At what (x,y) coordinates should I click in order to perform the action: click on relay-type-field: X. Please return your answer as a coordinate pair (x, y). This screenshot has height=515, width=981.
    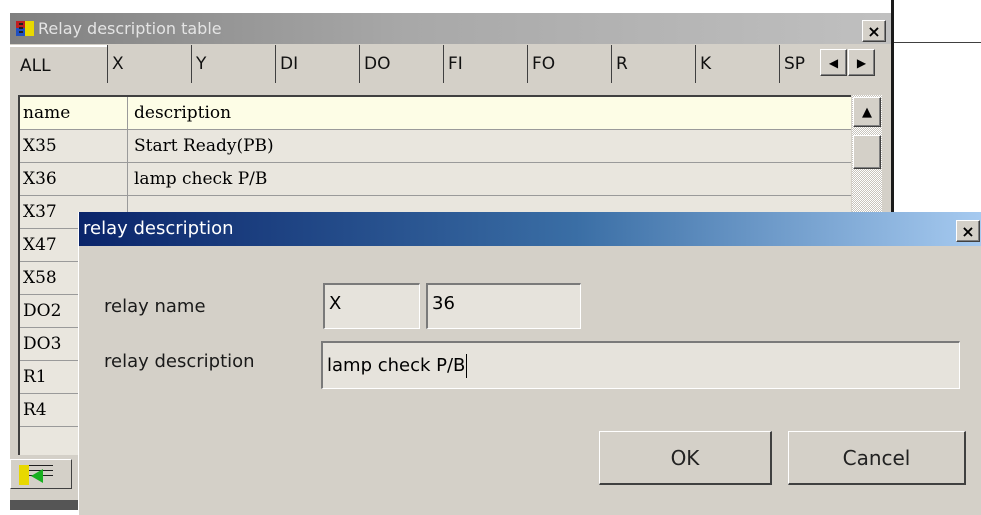
    Looking at the image, I should click on (371, 306).